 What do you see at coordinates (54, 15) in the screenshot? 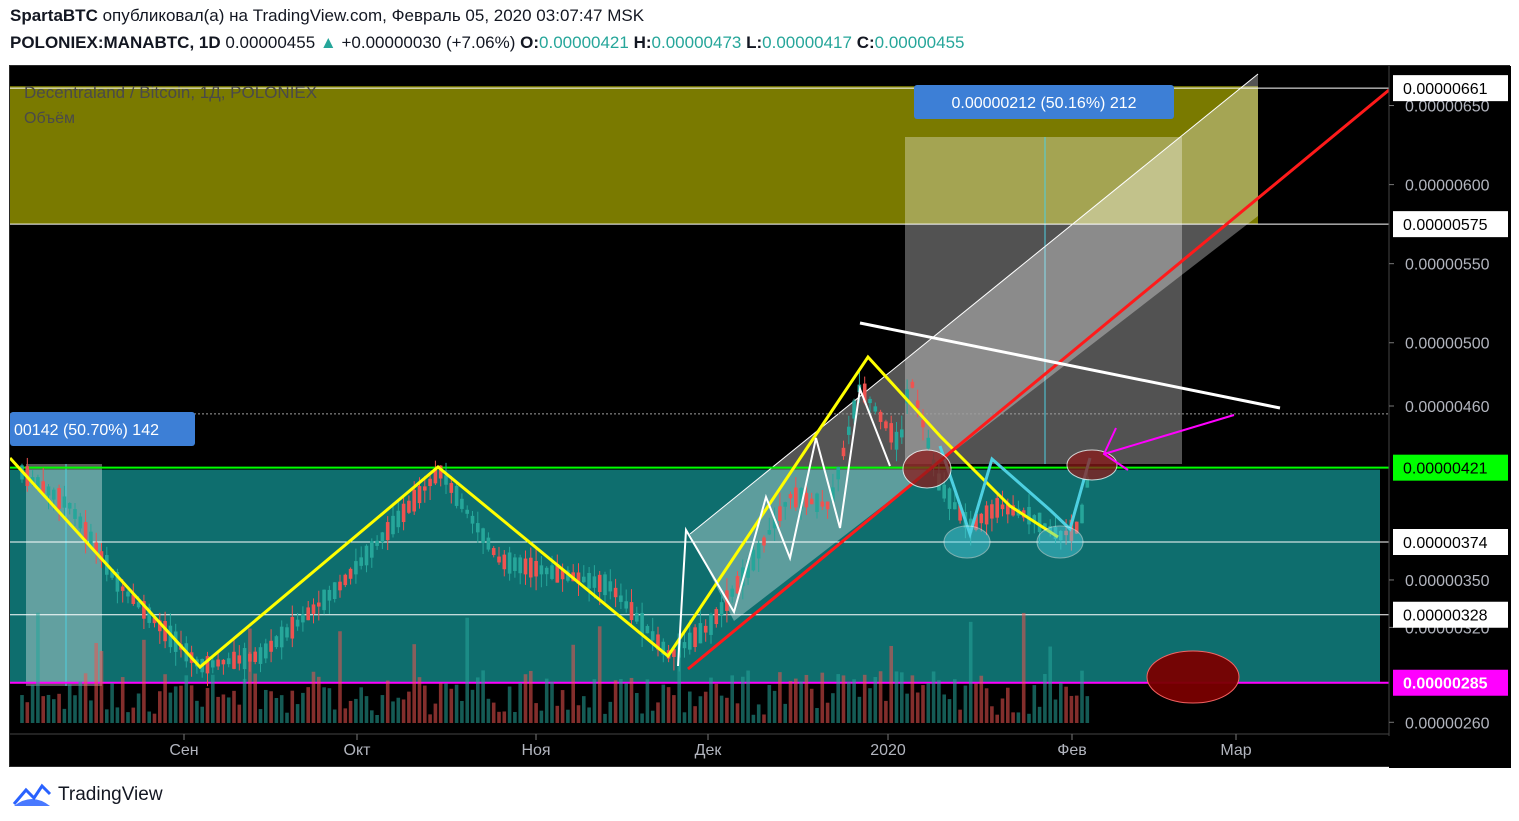
I see `author-name: SpartaBTC` at bounding box center [54, 15].